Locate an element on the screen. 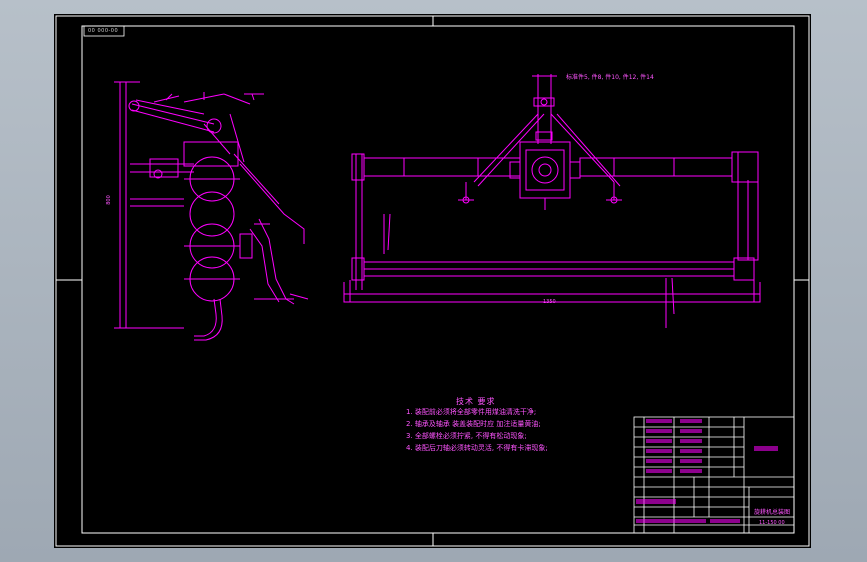 The width and height of the screenshot is (867, 562). requirement-item: 3. 全部螺栓必须拧紧, 不得有松动现象; is located at coordinates (466, 436).